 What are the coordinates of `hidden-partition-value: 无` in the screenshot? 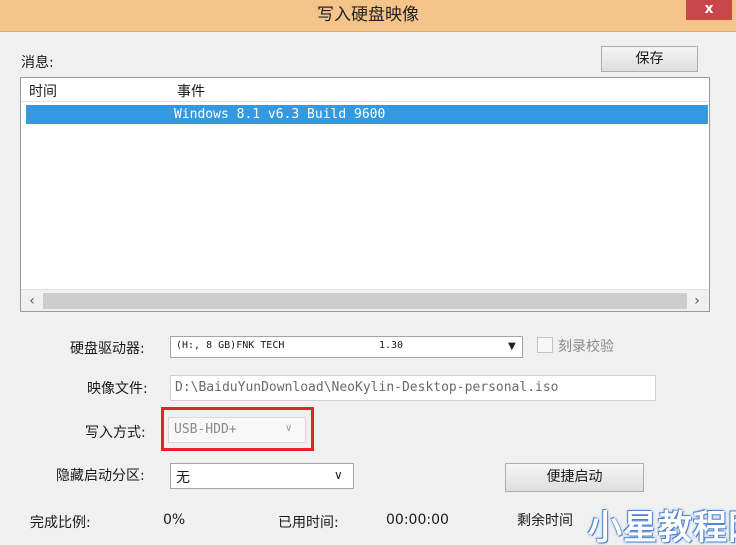 It's located at (183, 478).